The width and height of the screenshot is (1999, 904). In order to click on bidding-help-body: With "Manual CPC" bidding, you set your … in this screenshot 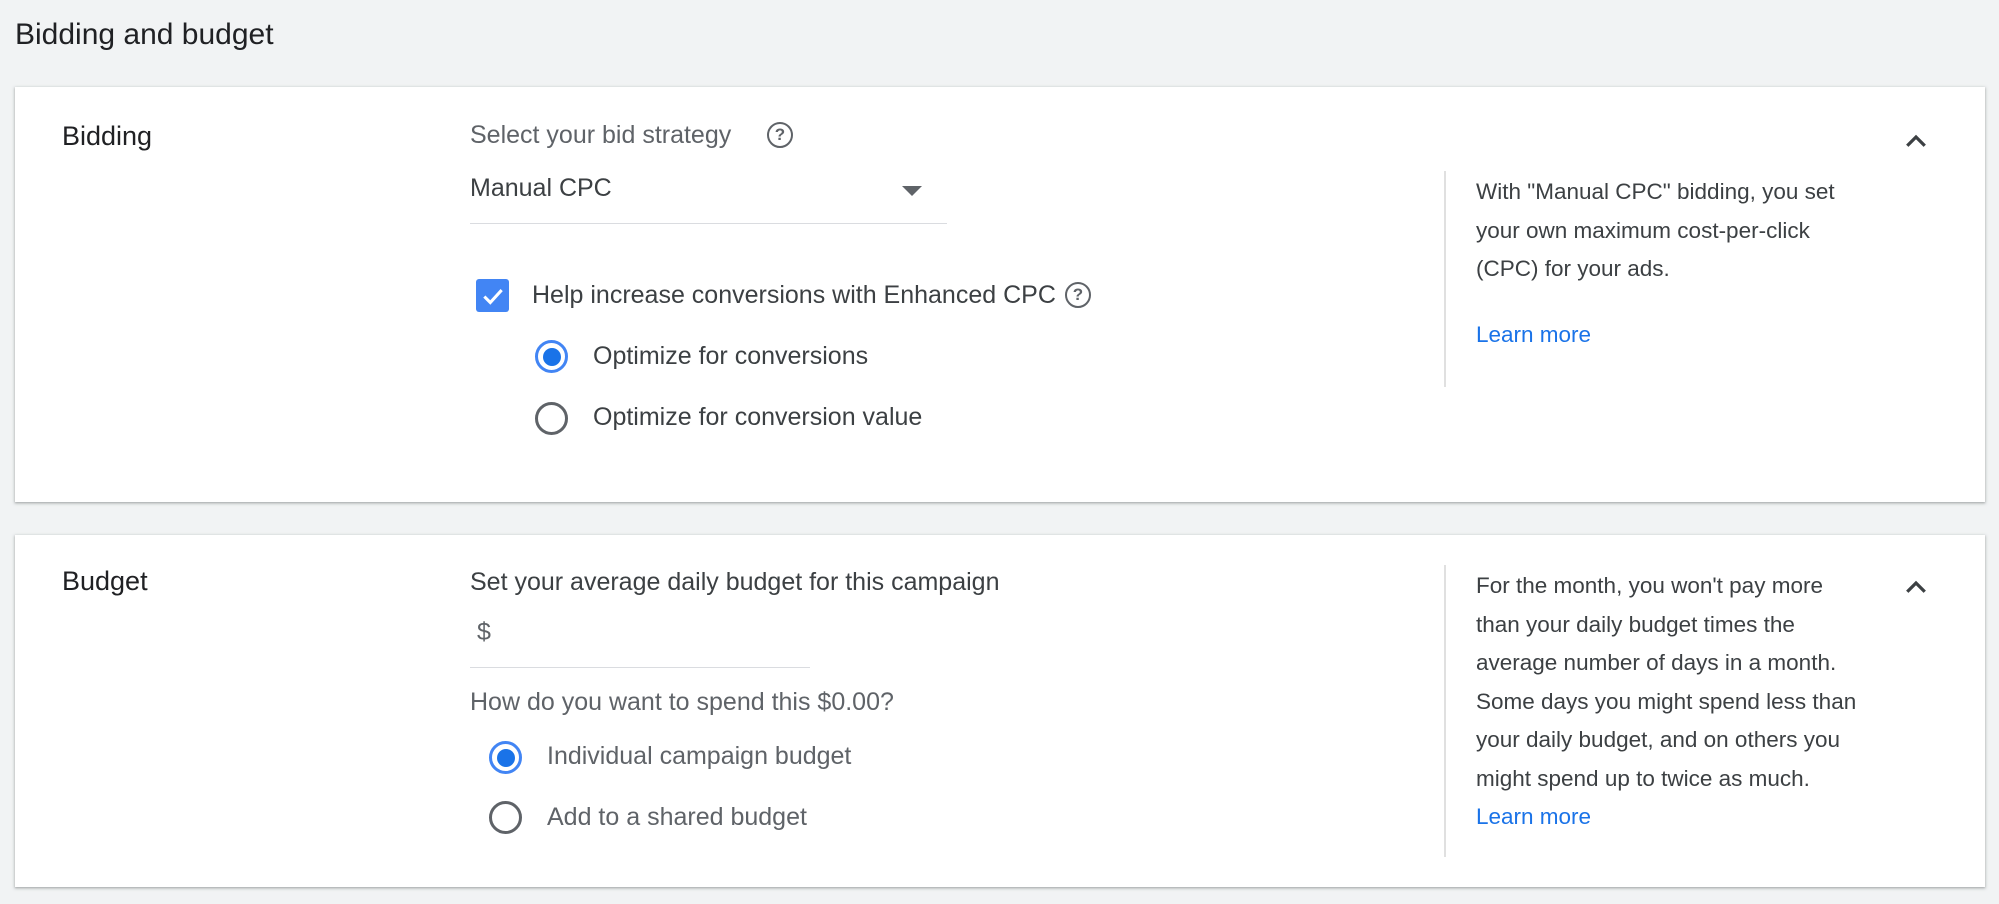, I will do `click(1655, 230)`.